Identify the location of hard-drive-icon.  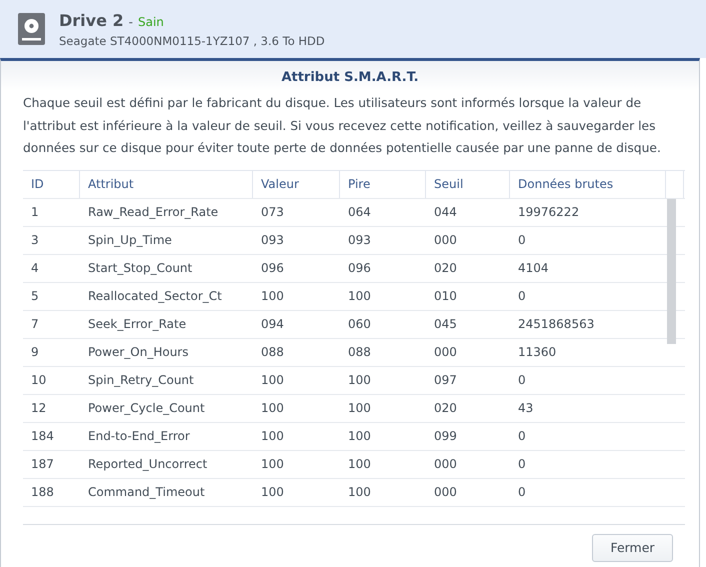
(31, 29).